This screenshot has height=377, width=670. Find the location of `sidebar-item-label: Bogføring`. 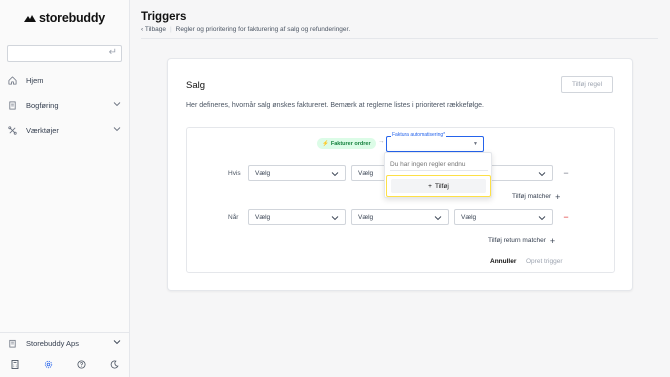

sidebar-item-label: Bogføring is located at coordinates (42, 105).